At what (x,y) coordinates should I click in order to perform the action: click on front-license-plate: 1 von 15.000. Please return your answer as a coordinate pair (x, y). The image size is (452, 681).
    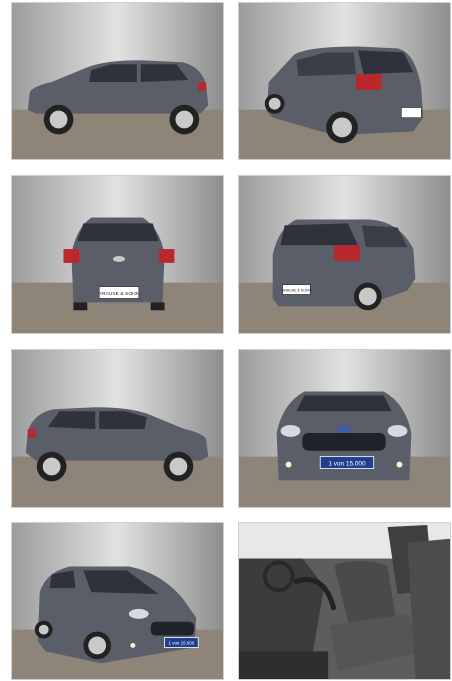
    Looking at the image, I should click on (347, 462).